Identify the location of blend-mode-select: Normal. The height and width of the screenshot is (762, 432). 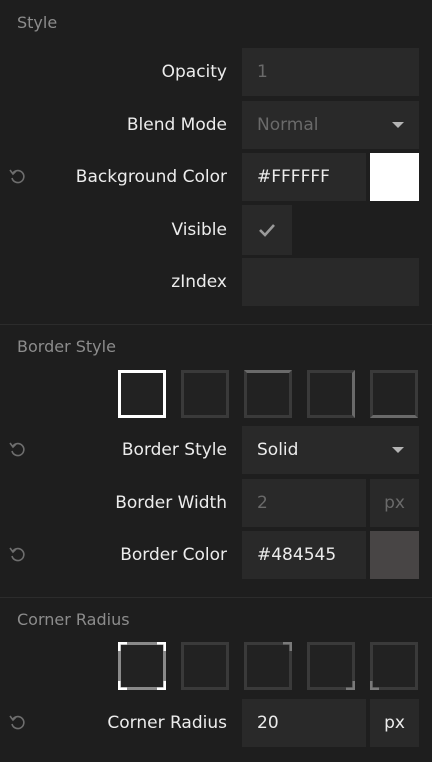
(330, 125).